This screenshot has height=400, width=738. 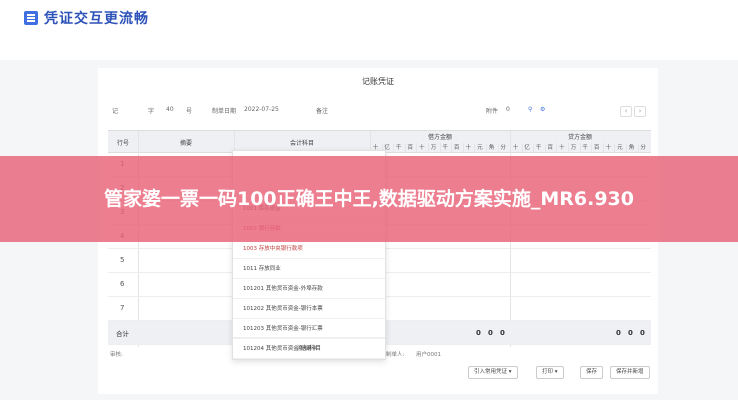 I want to click on voucher-title: 记账凭证, so click(x=378, y=81).